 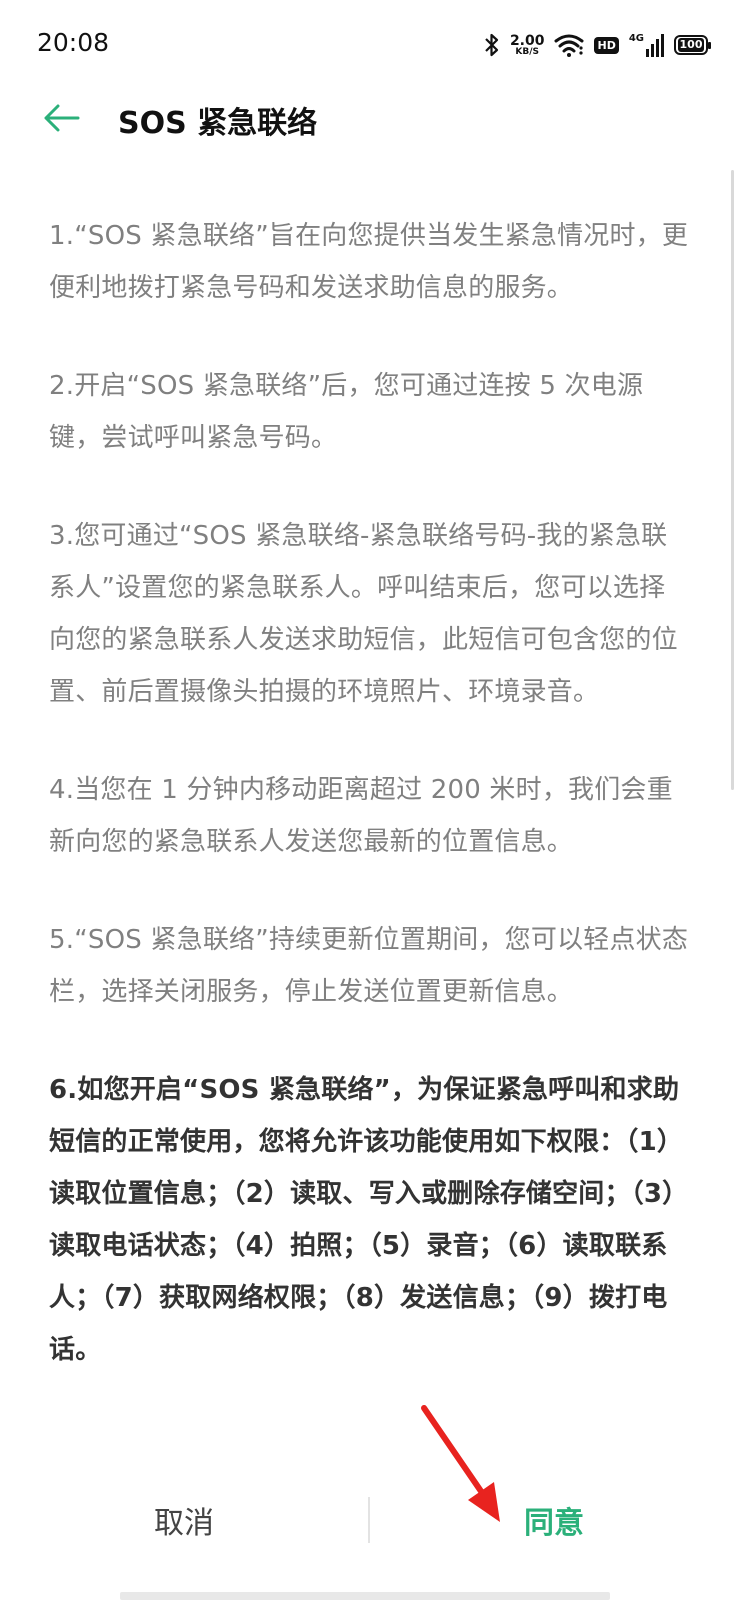 What do you see at coordinates (554, 1520) in the screenshot?
I see `agree-button: 同意` at bounding box center [554, 1520].